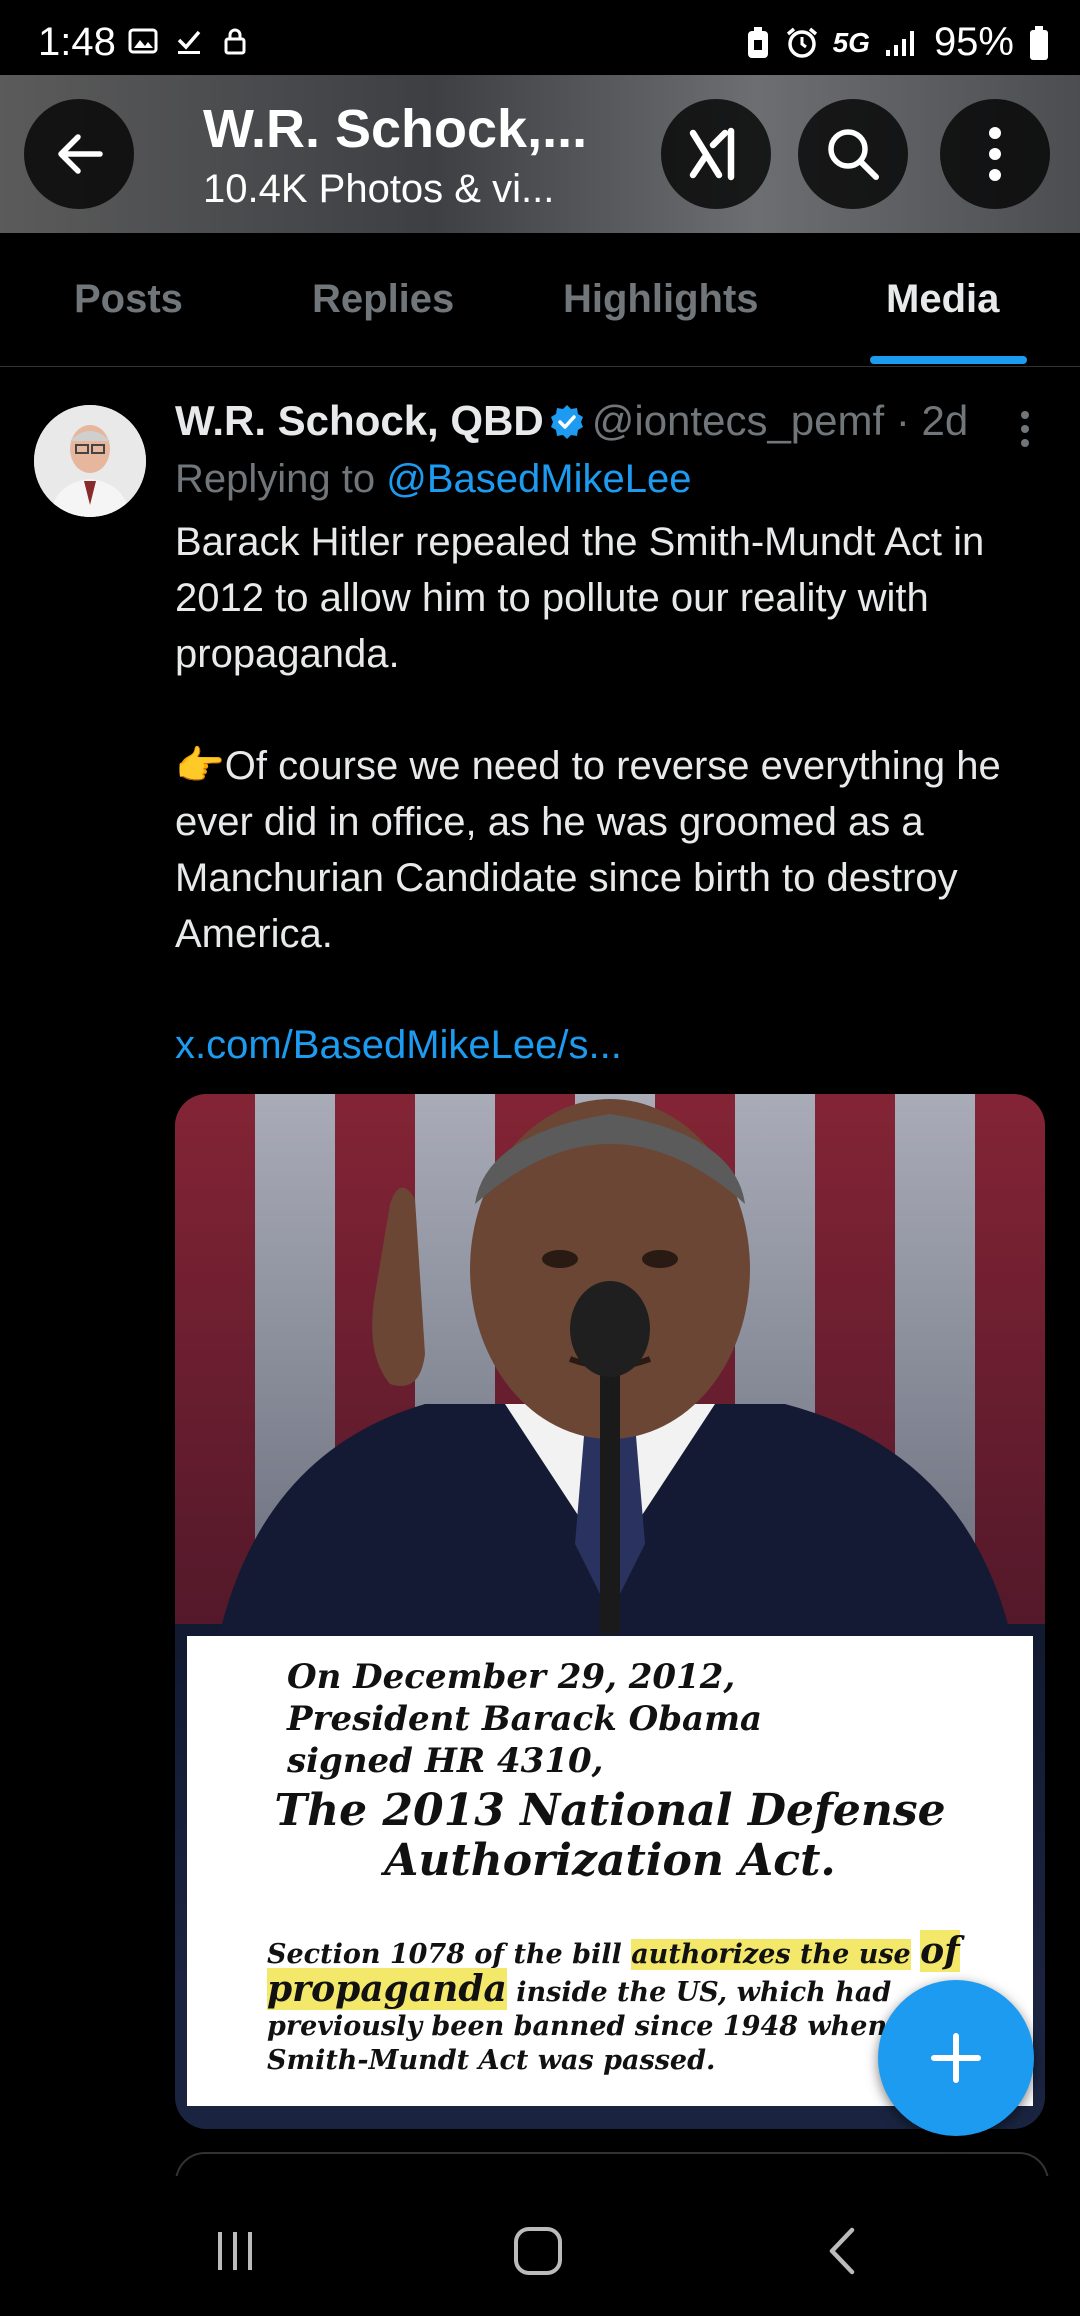 Image resolution: width=1080 pixels, height=2316 pixels. I want to click on replying-to-line: Replying to @BasedMikeLee, so click(433, 479).